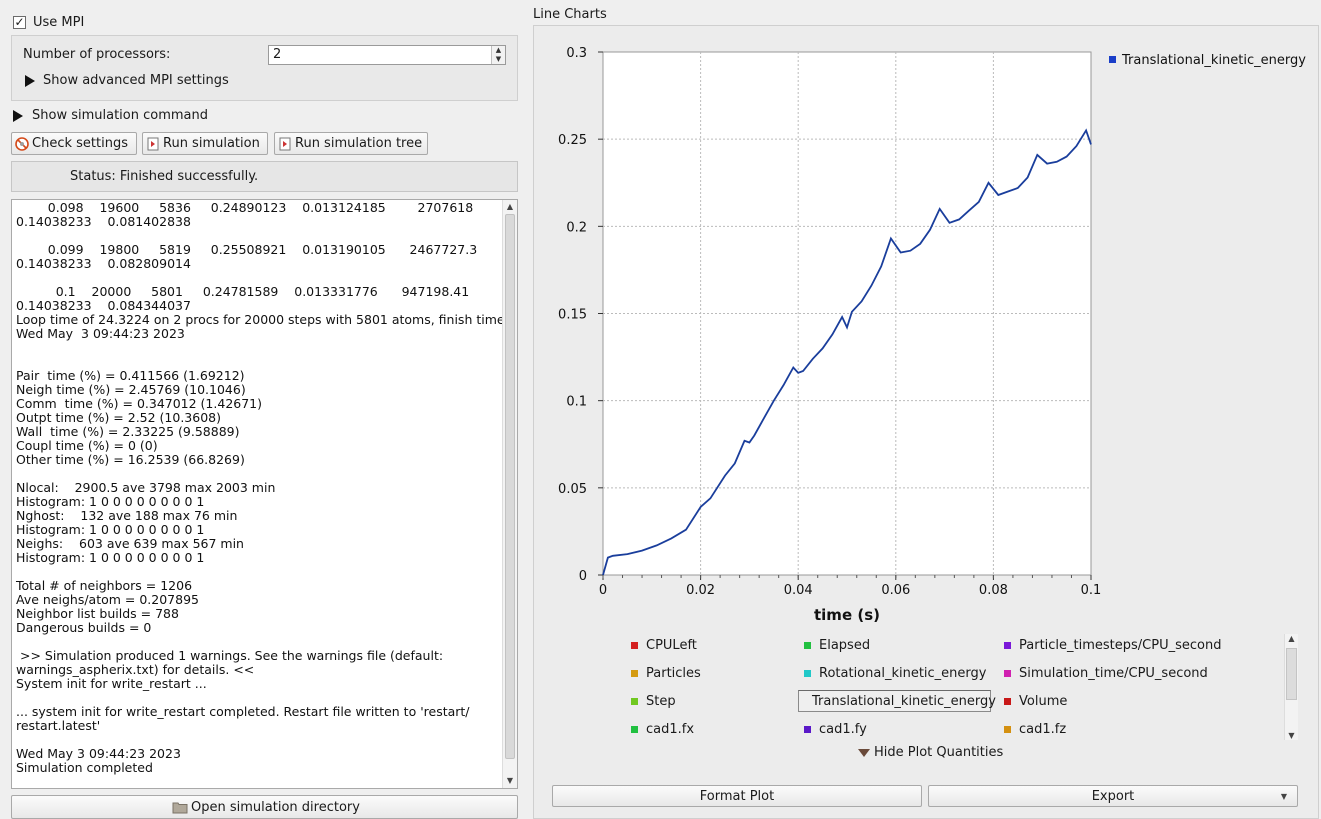 Image resolution: width=1321 pixels, height=819 pixels. I want to click on hide-plot-quantities-toggle: Hide Plot Quantities, so click(930, 752).